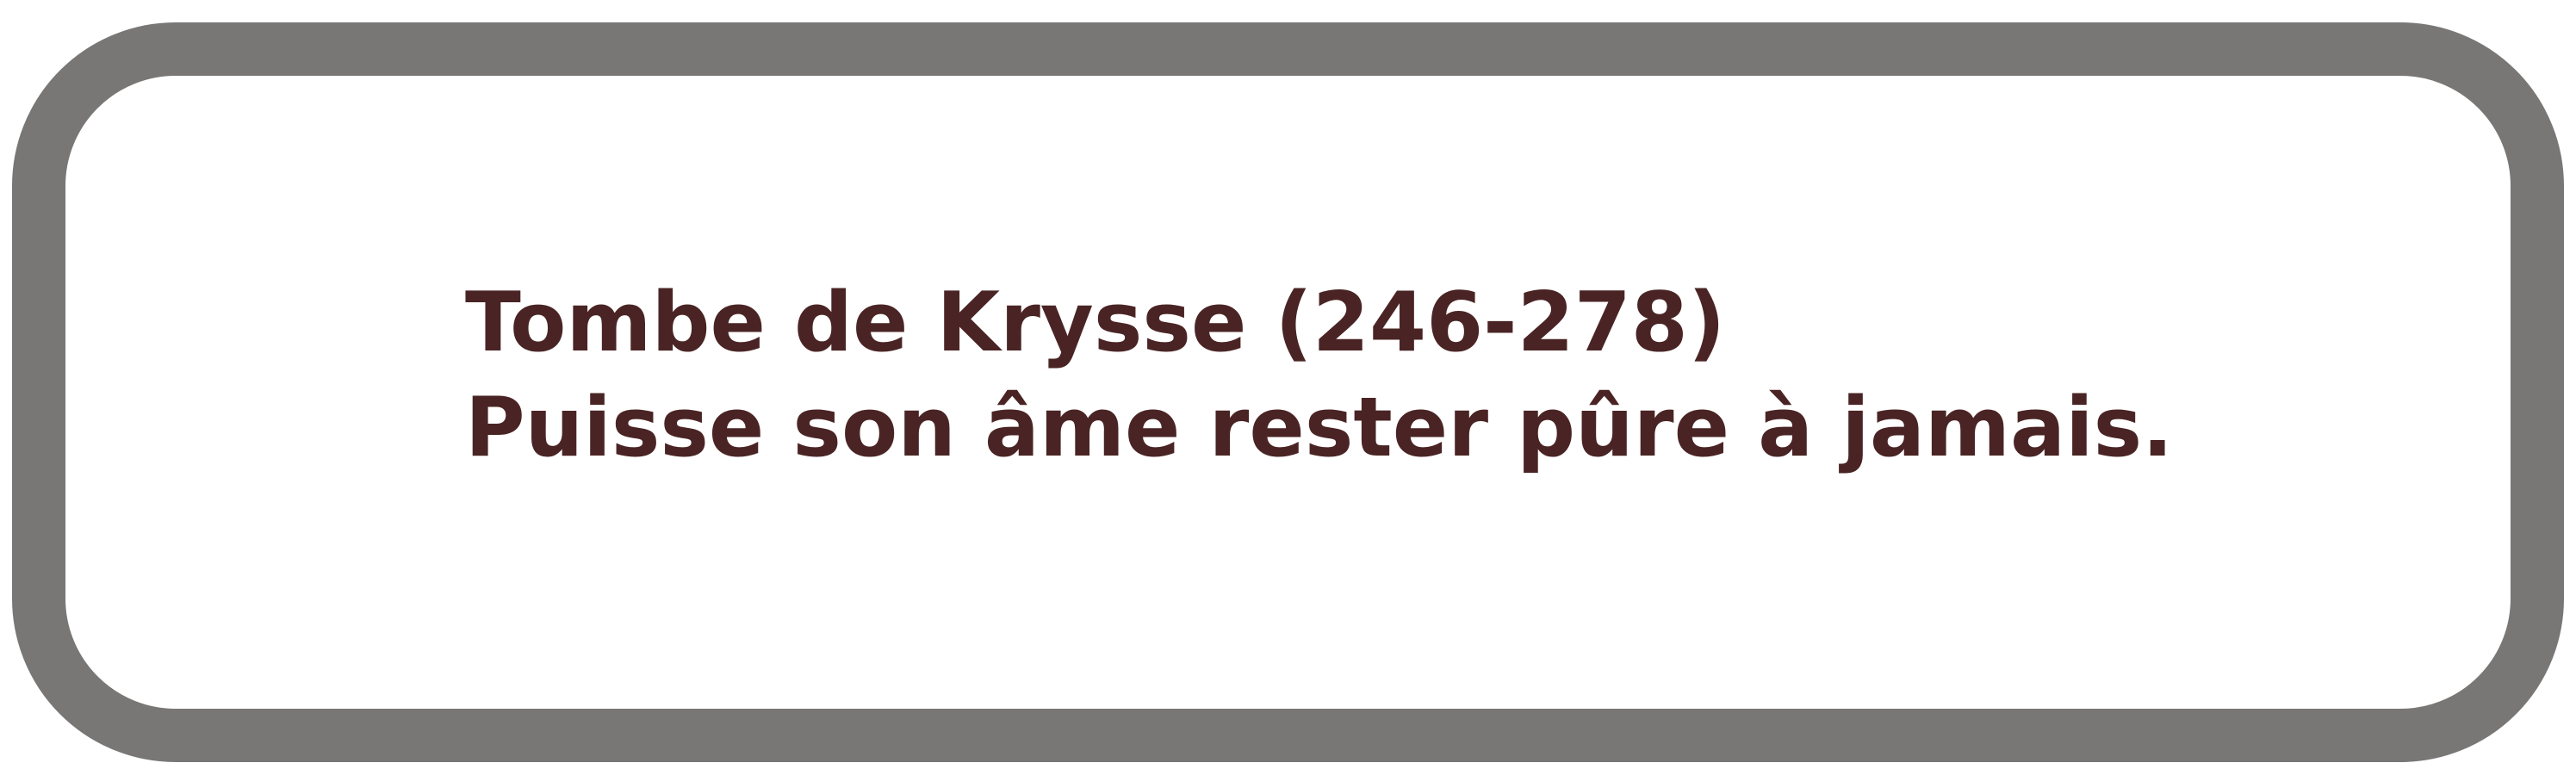 Image resolution: width=2576 pixels, height=769 pixels. Describe the element at coordinates (1319, 428) in the screenshot. I see `inscription-epitaph: Puisse son âme rester pûre à jamais.` at that location.